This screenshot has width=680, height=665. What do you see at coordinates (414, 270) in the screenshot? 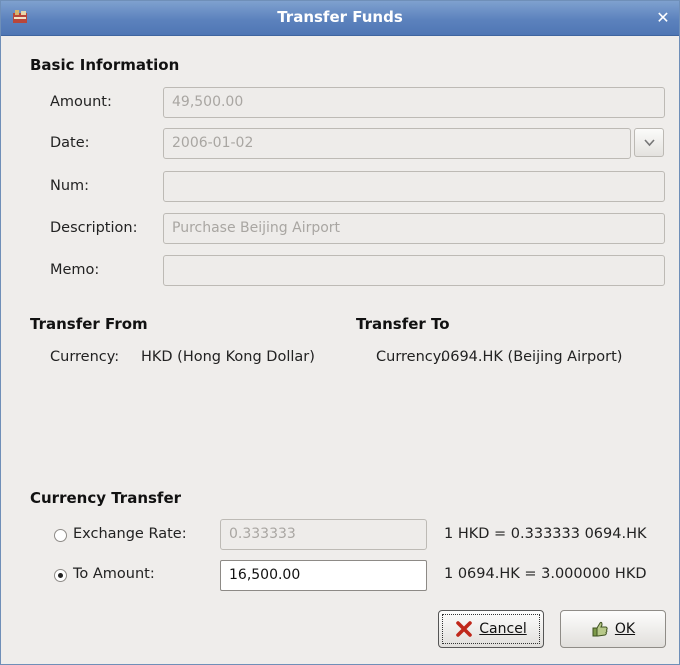
I see `memo-field` at bounding box center [414, 270].